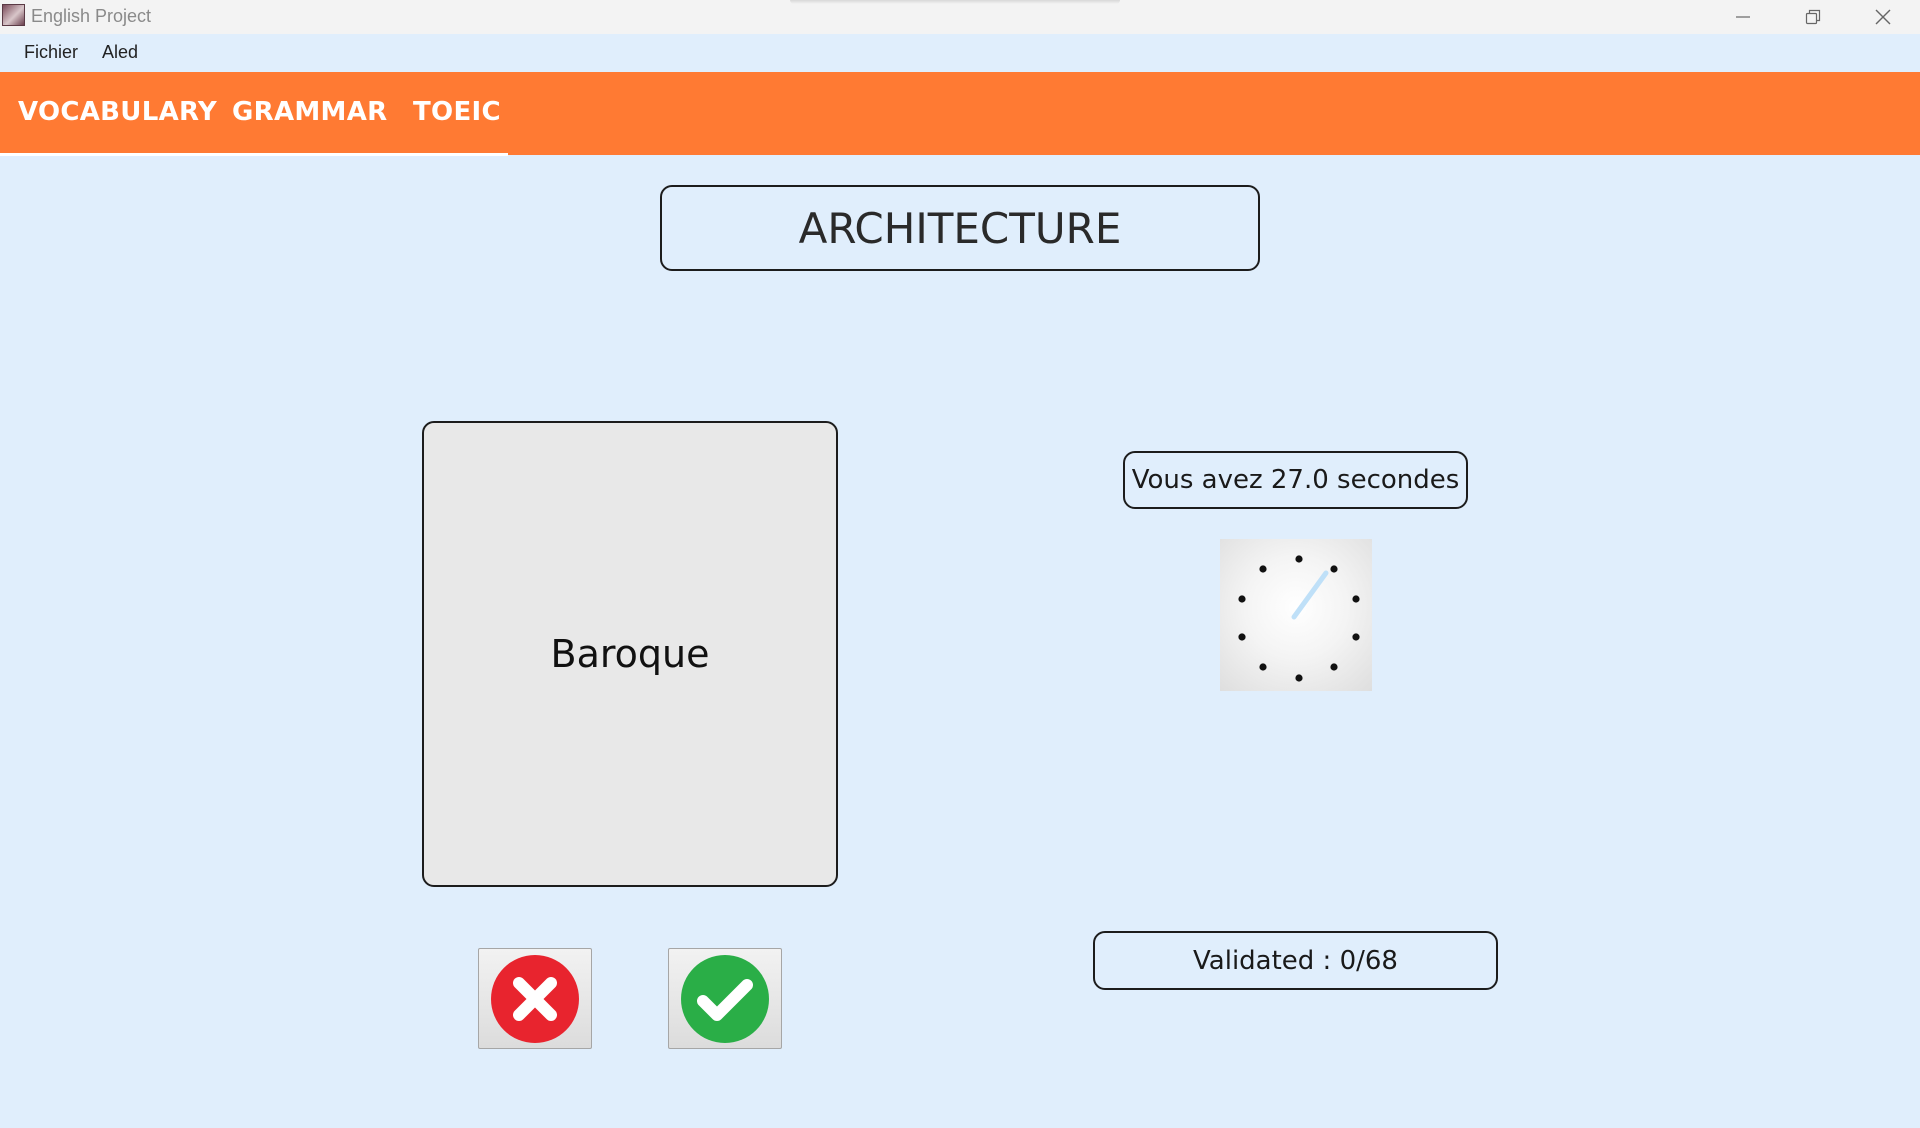 This screenshot has width=1920, height=1128. What do you see at coordinates (51, 52) in the screenshot?
I see `menu-fichier: Fichier` at bounding box center [51, 52].